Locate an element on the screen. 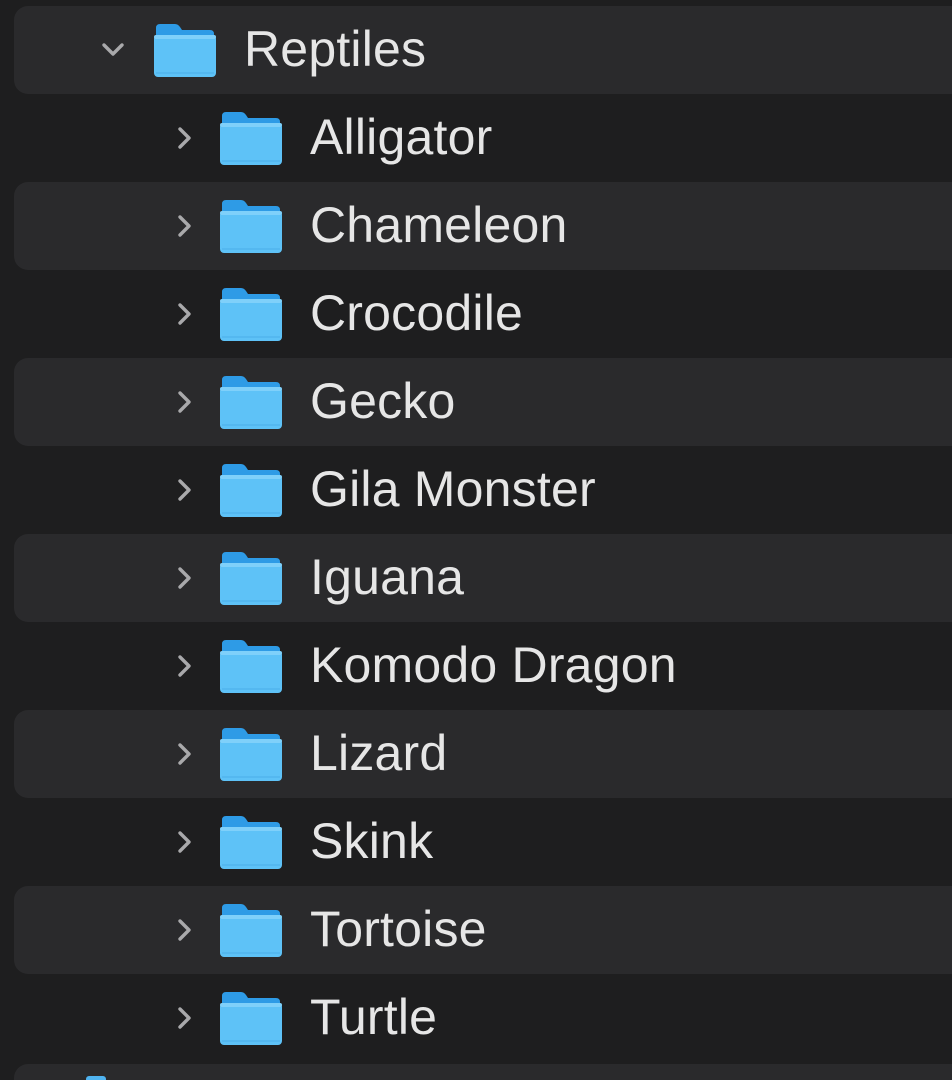 This screenshot has height=1080, width=952. tree-row-gila-monster: Gila Monster is located at coordinates (483, 490).